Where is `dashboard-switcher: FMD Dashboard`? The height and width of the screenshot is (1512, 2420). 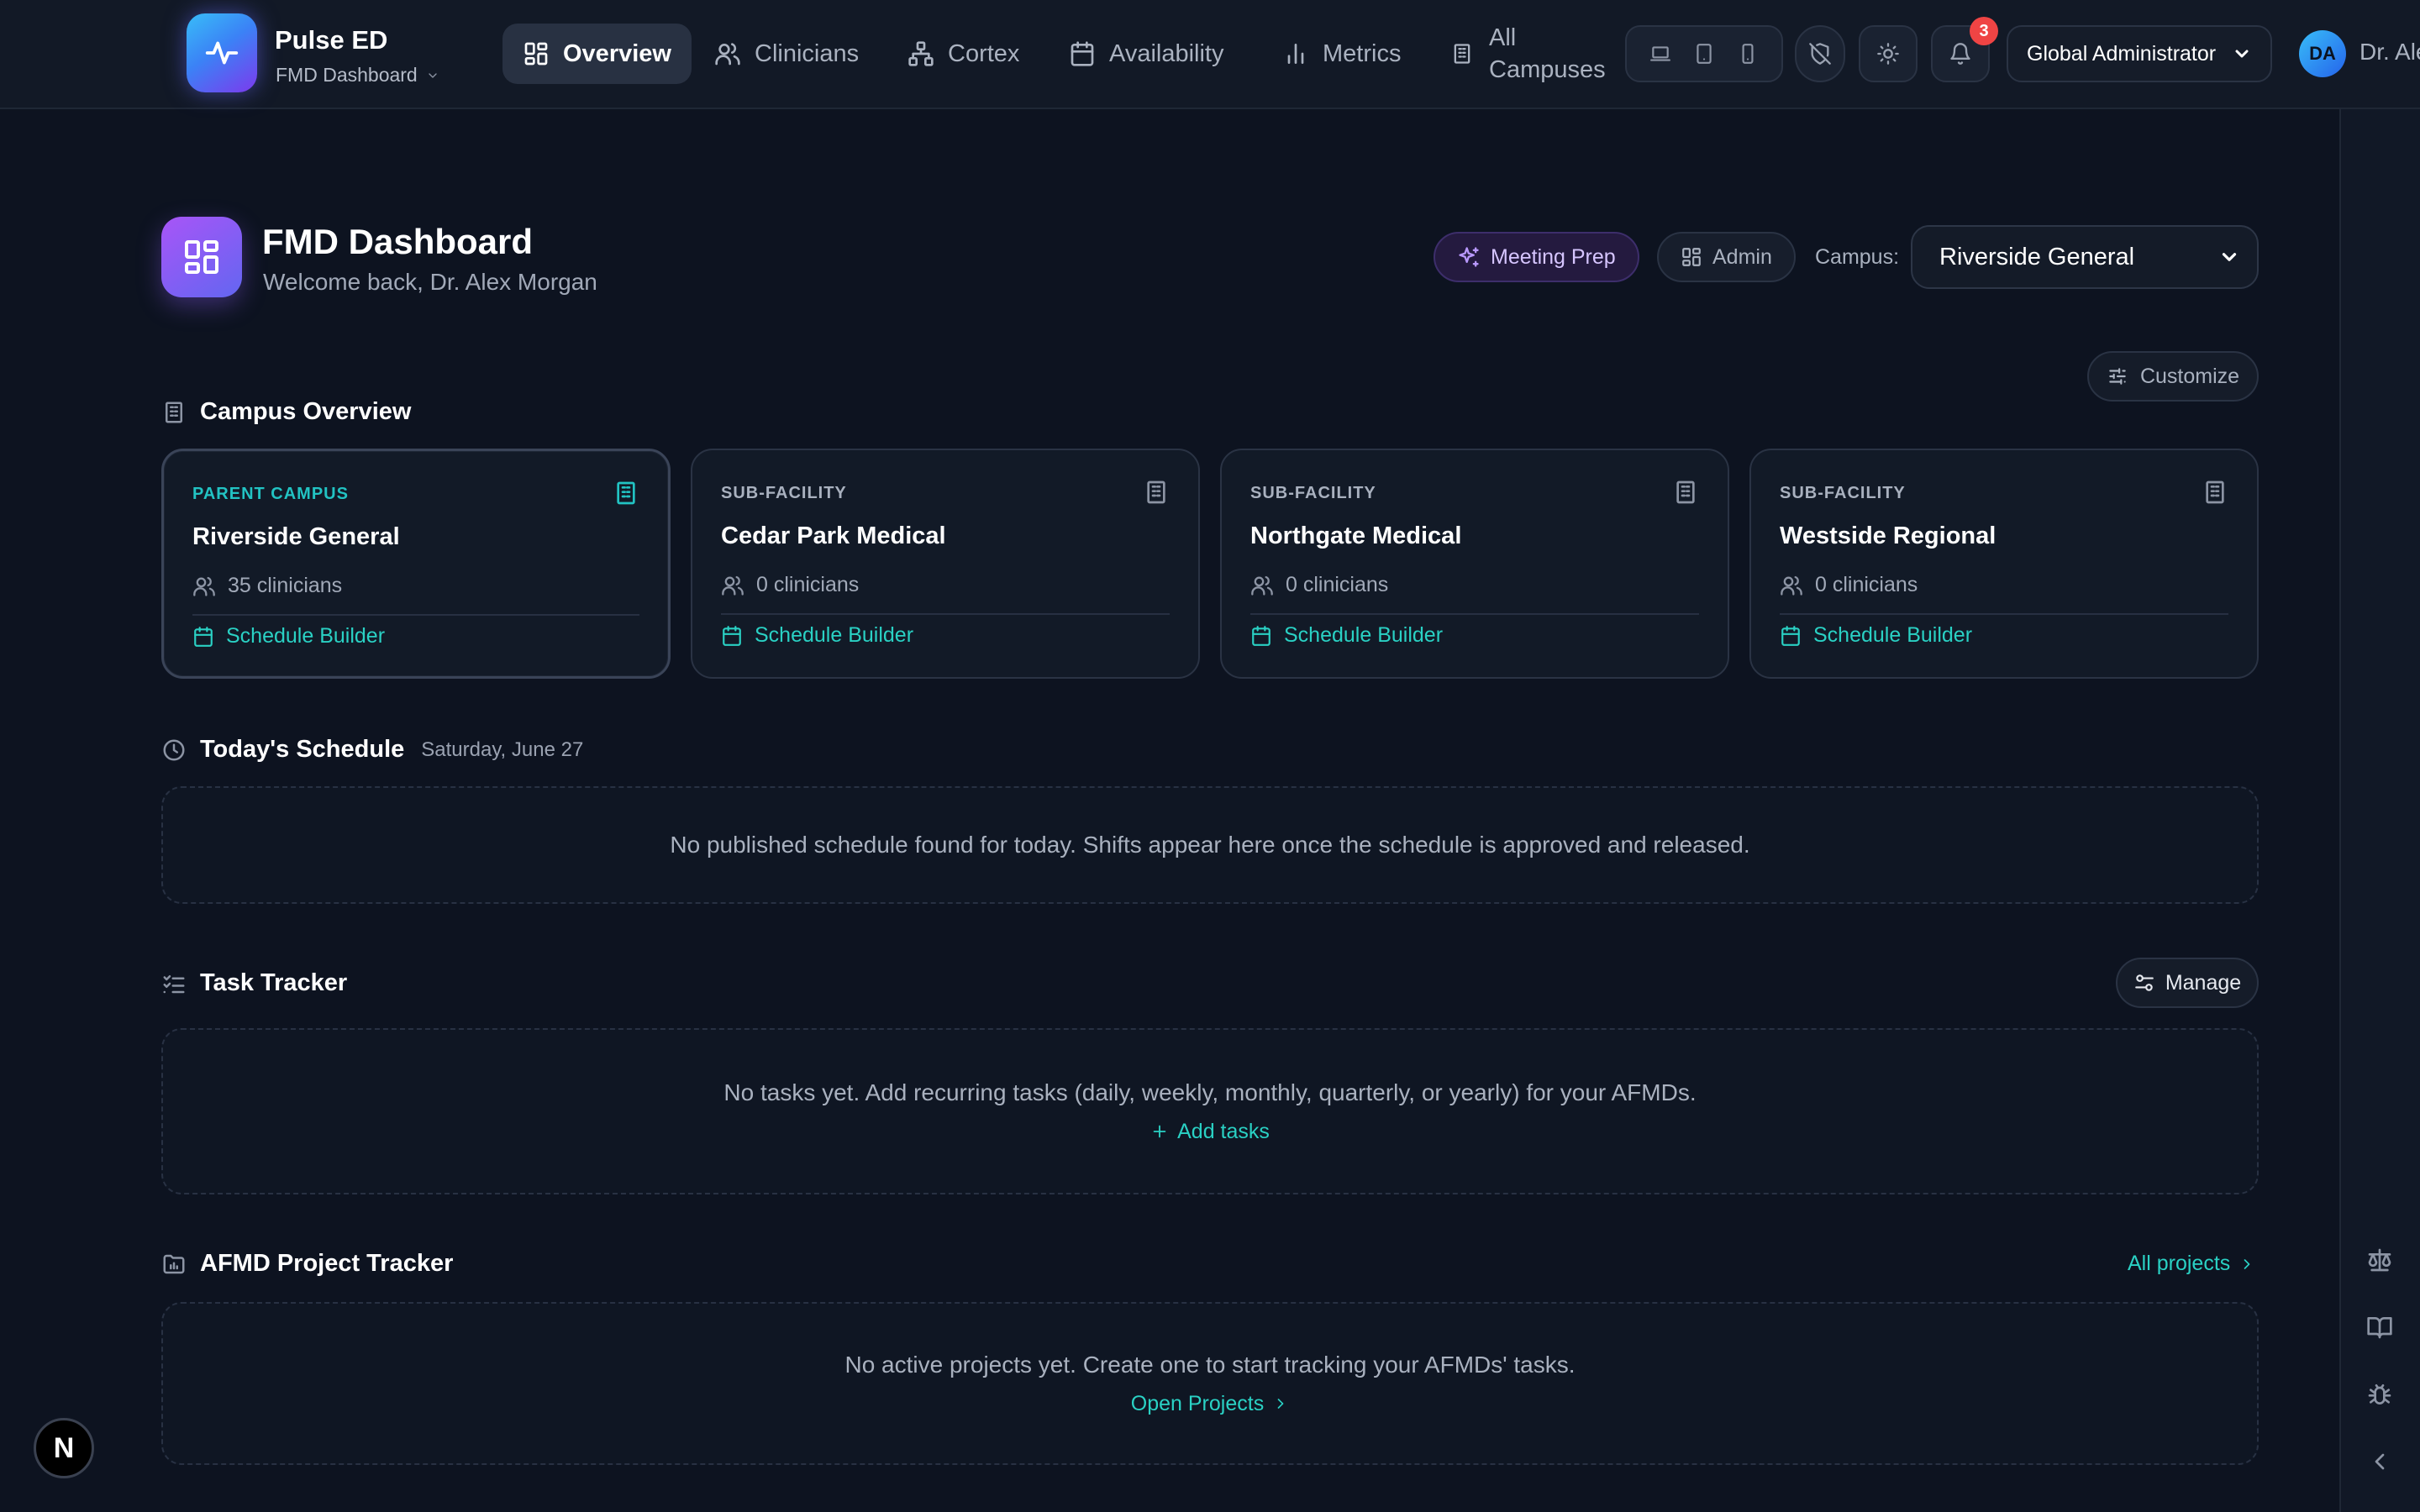 dashboard-switcher: FMD Dashboard is located at coordinates (357, 75).